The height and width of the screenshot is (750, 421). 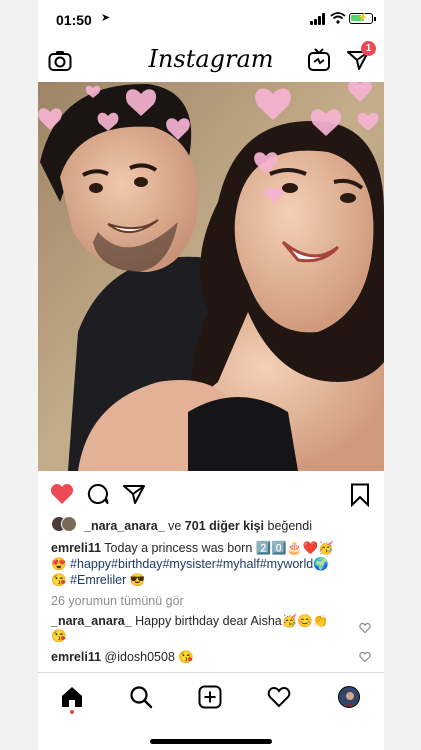 What do you see at coordinates (117, 601) in the screenshot?
I see `view-all-comments-link: 26 yorumun tümünü gör` at bounding box center [117, 601].